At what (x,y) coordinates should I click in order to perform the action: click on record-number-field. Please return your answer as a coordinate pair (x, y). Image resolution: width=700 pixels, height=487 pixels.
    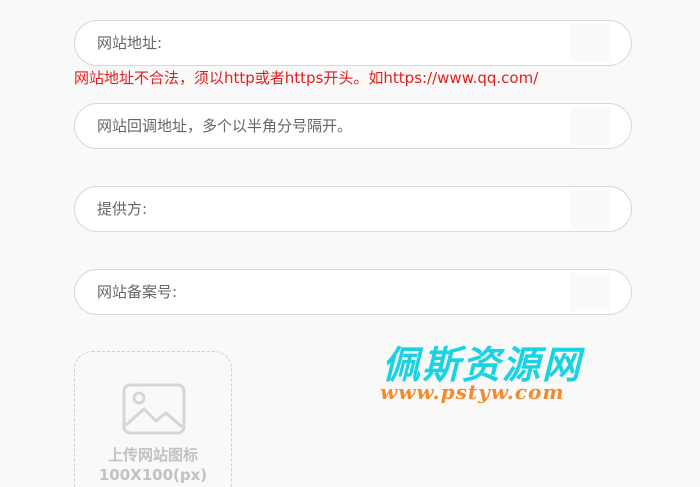
    Looking at the image, I should click on (353, 292).